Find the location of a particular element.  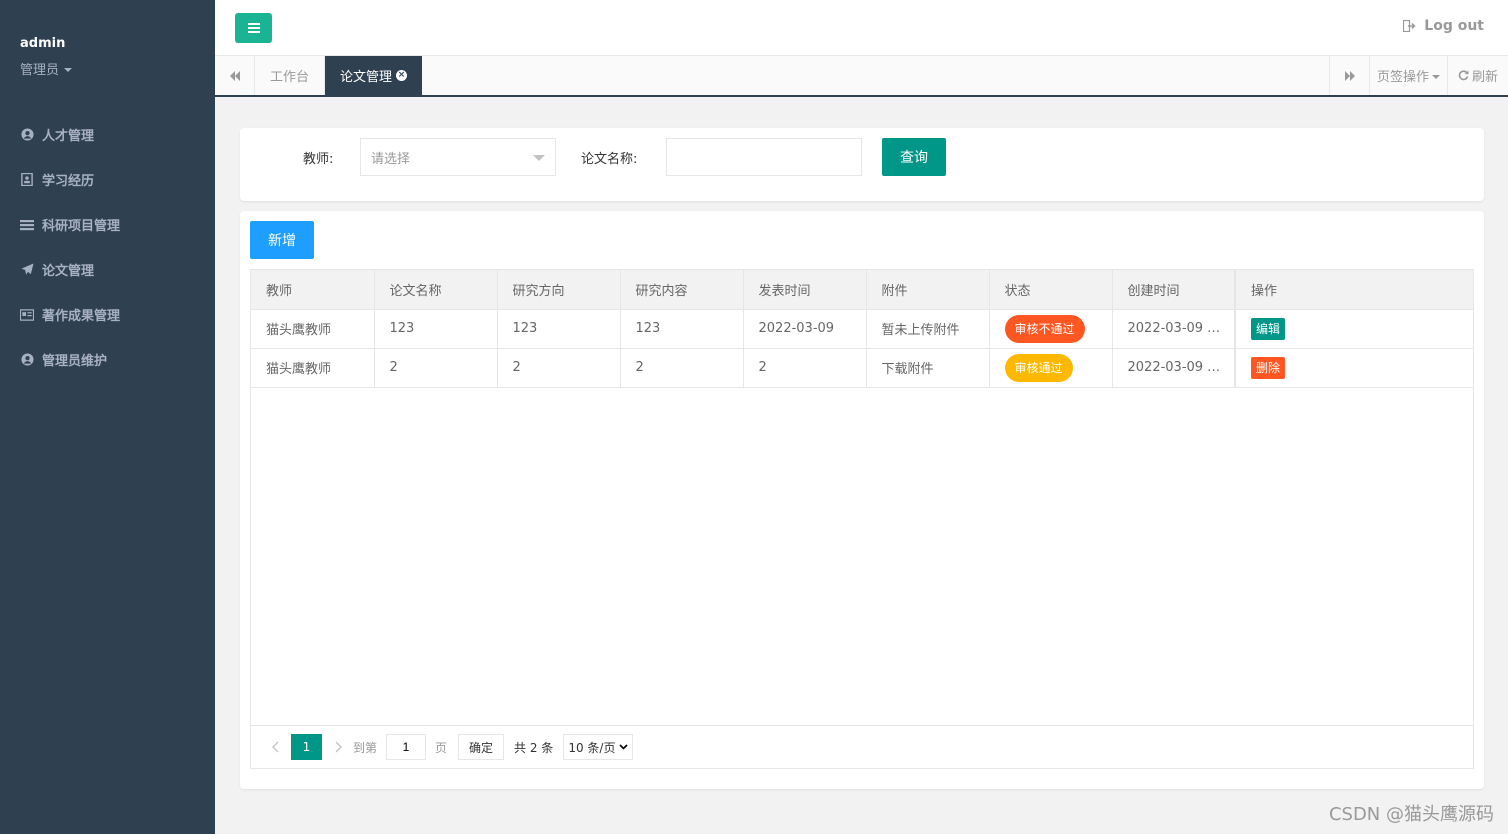

logout-button: Log out is located at coordinates (1443, 26).